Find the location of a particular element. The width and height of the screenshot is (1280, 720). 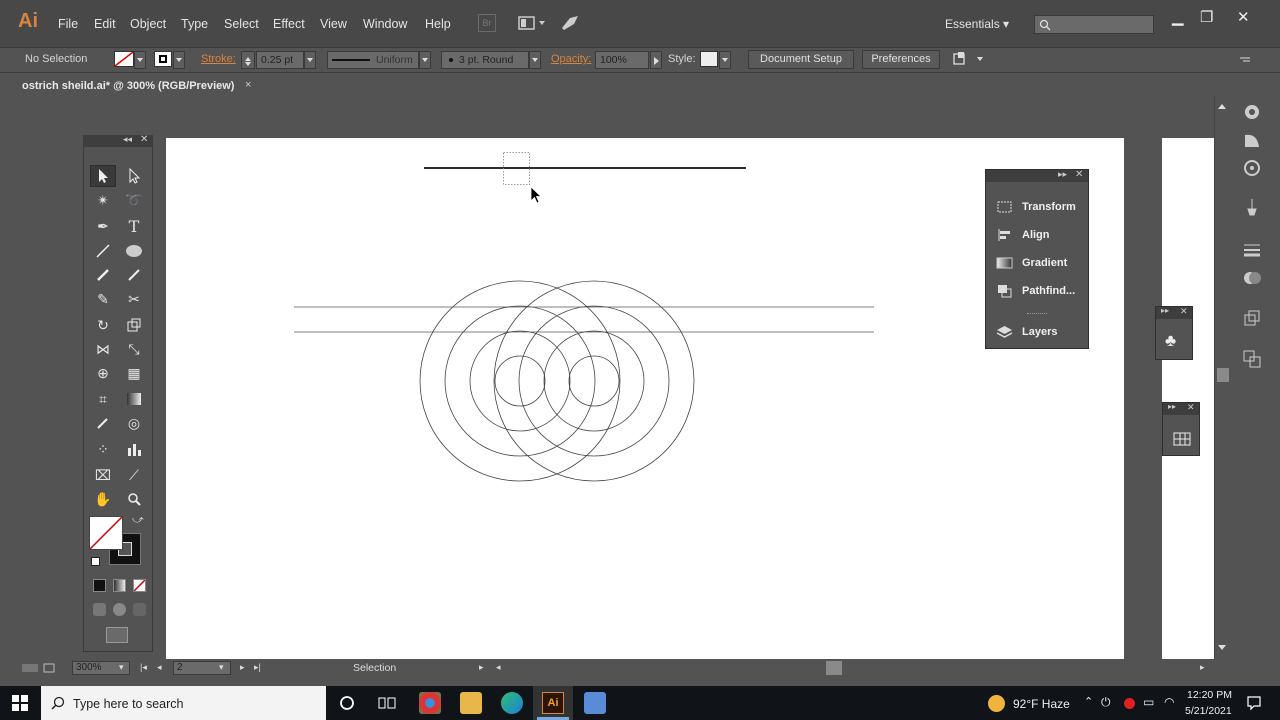

mini-panel-header: ▸▸ ✕ is located at coordinates (1174, 312).